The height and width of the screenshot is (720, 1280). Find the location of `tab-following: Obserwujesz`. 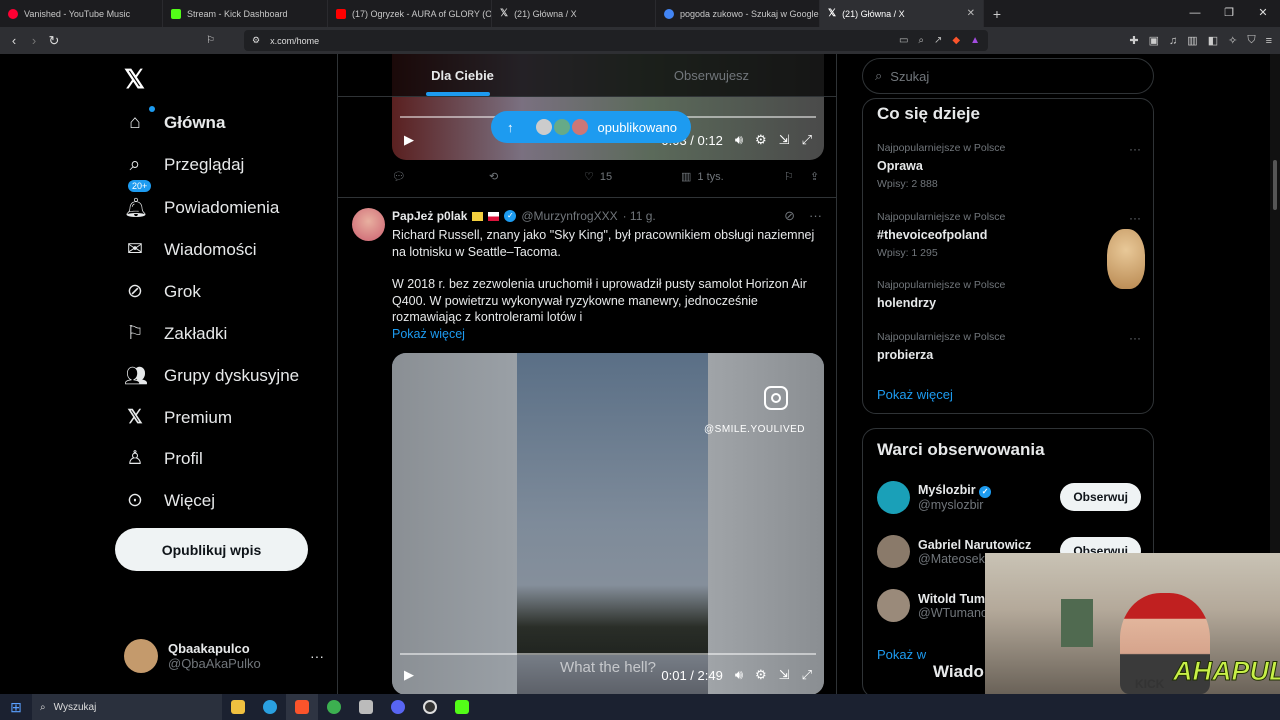

tab-following: Obserwujesz is located at coordinates (711, 75).